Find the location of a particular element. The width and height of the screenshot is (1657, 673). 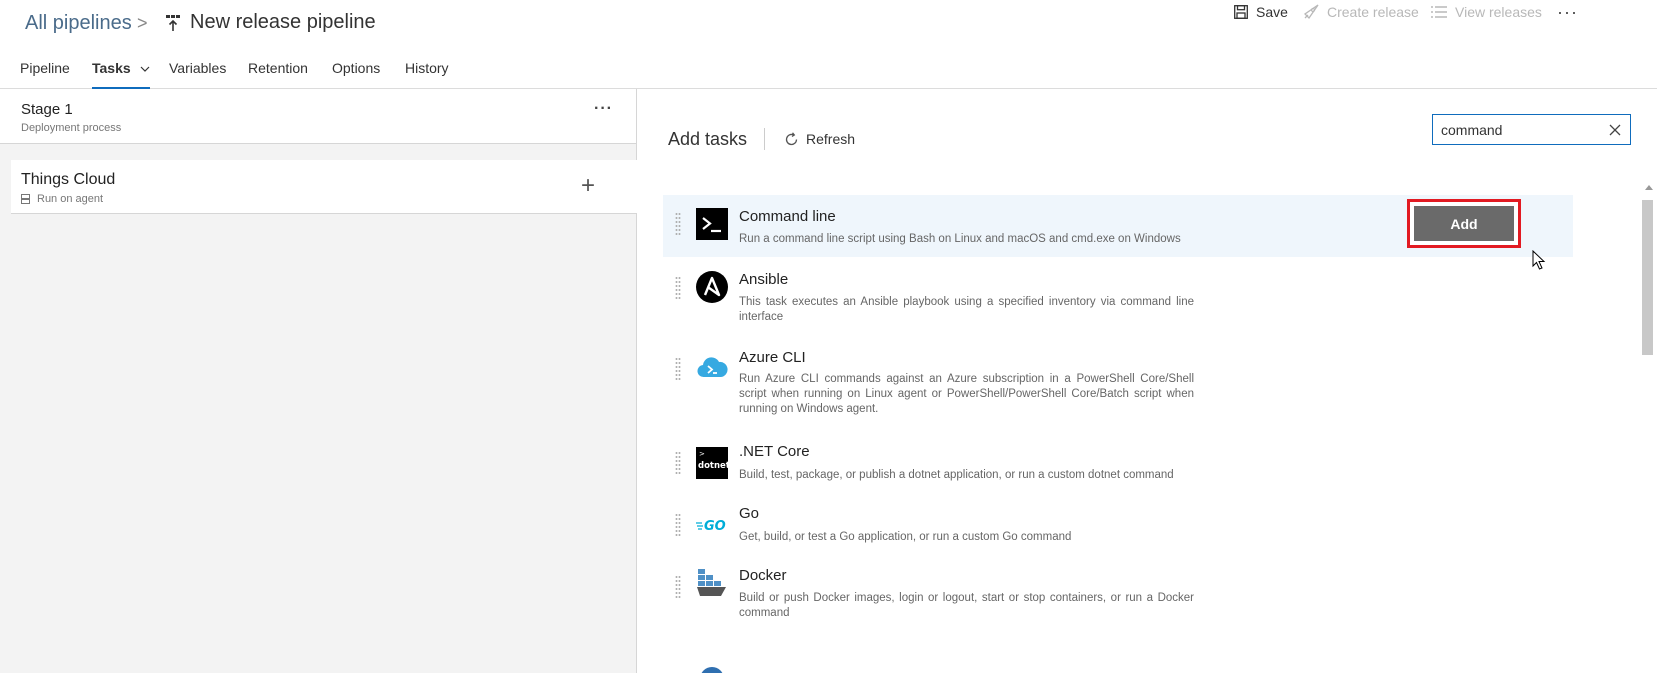

job-subtitle-label: Run on agent is located at coordinates (70, 199).